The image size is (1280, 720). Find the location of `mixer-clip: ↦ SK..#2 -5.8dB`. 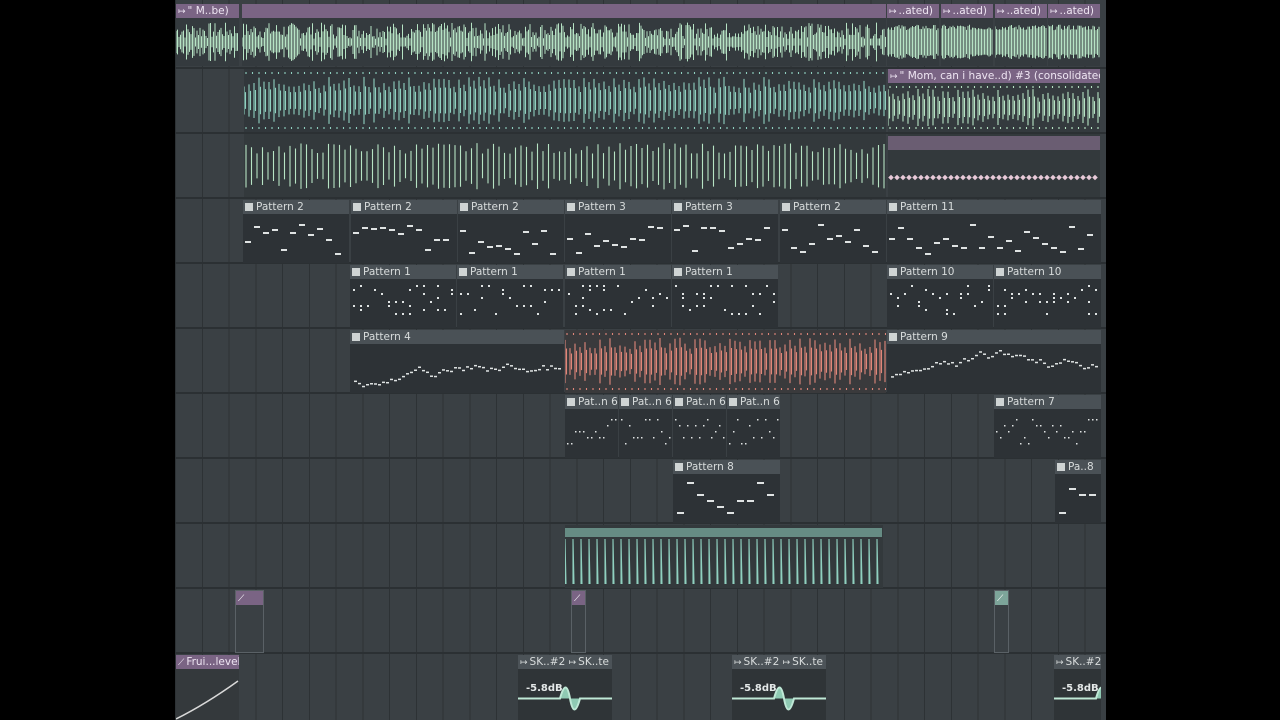

mixer-clip: ↦ SK..#2 -5.8dB is located at coordinates (1077, 687).